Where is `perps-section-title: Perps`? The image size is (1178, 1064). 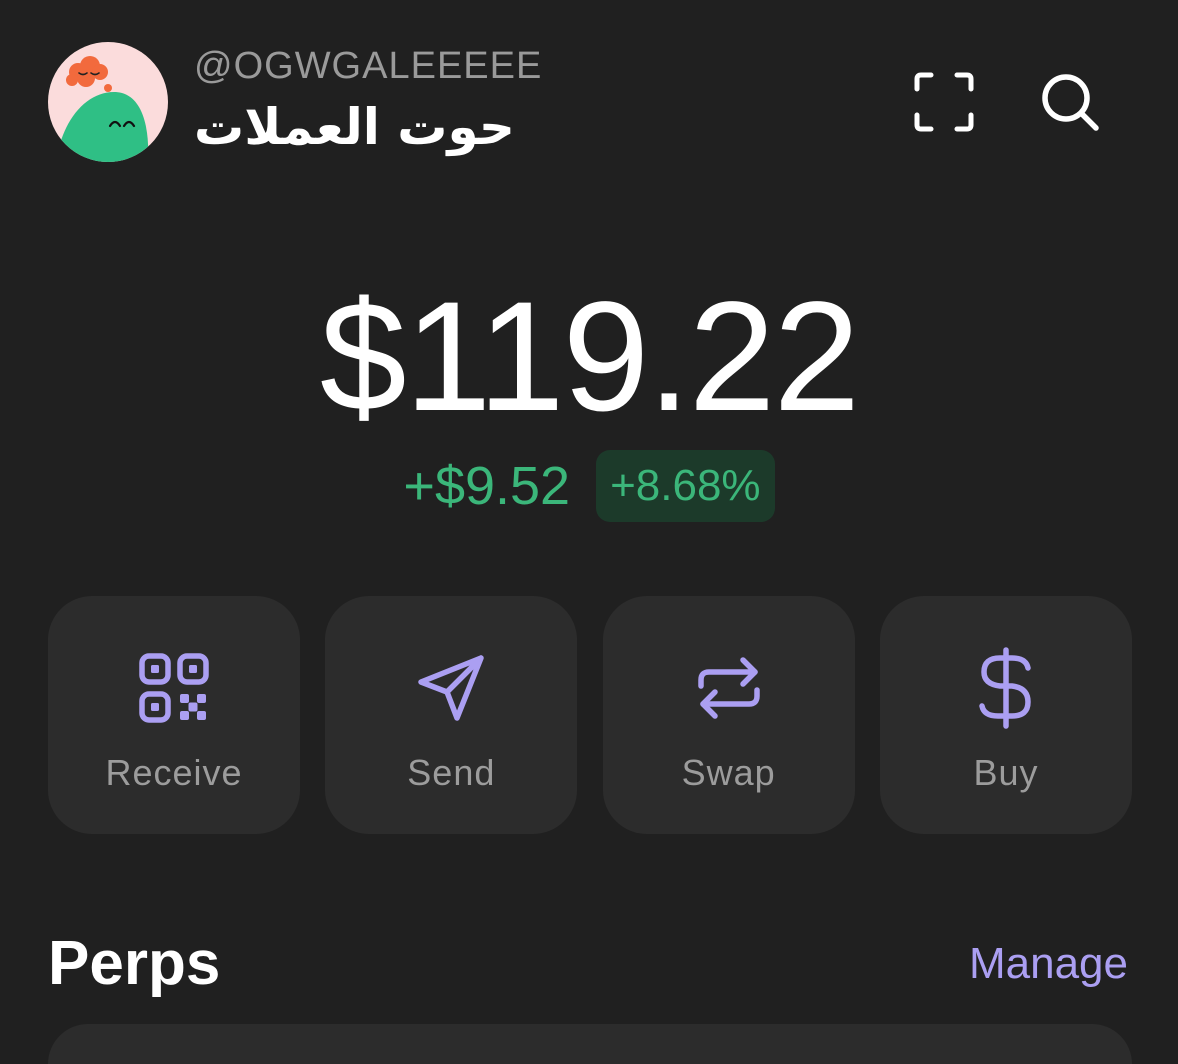
perps-section-title: Perps is located at coordinates (134, 963).